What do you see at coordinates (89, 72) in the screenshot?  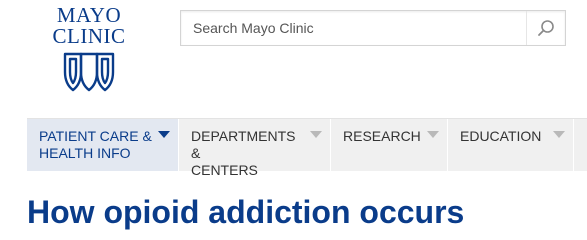 I see `three-shields-icon` at bounding box center [89, 72].